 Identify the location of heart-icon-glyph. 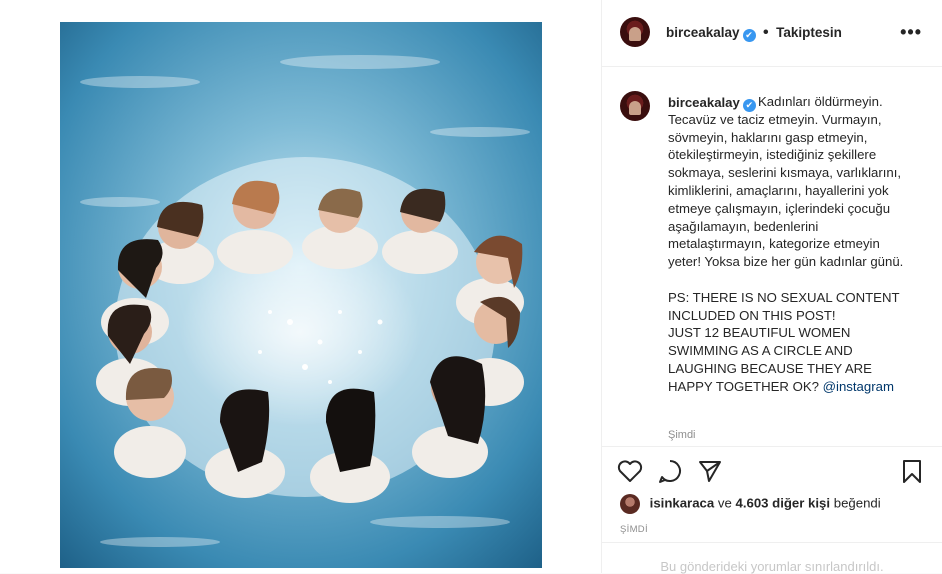
(630, 471).